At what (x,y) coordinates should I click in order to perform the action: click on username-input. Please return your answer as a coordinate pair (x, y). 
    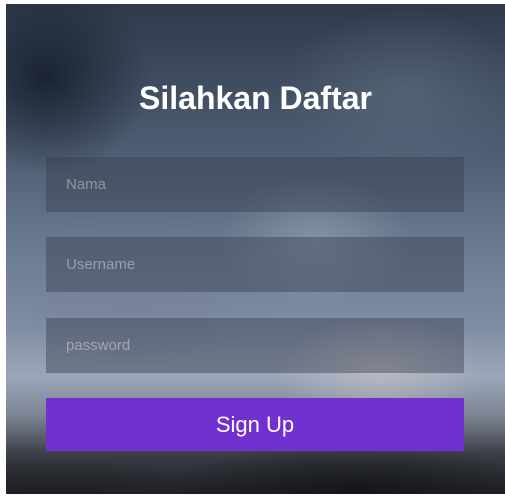
    Looking at the image, I should click on (255, 264).